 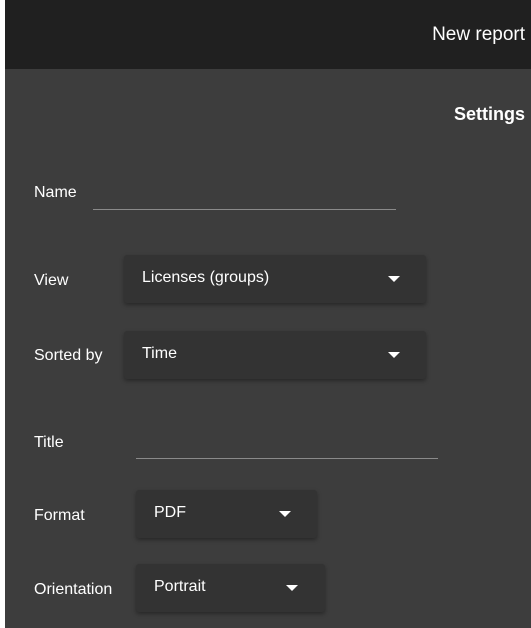 What do you see at coordinates (55, 192) in the screenshot?
I see `name-label: Name` at bounding box center [55, 192].